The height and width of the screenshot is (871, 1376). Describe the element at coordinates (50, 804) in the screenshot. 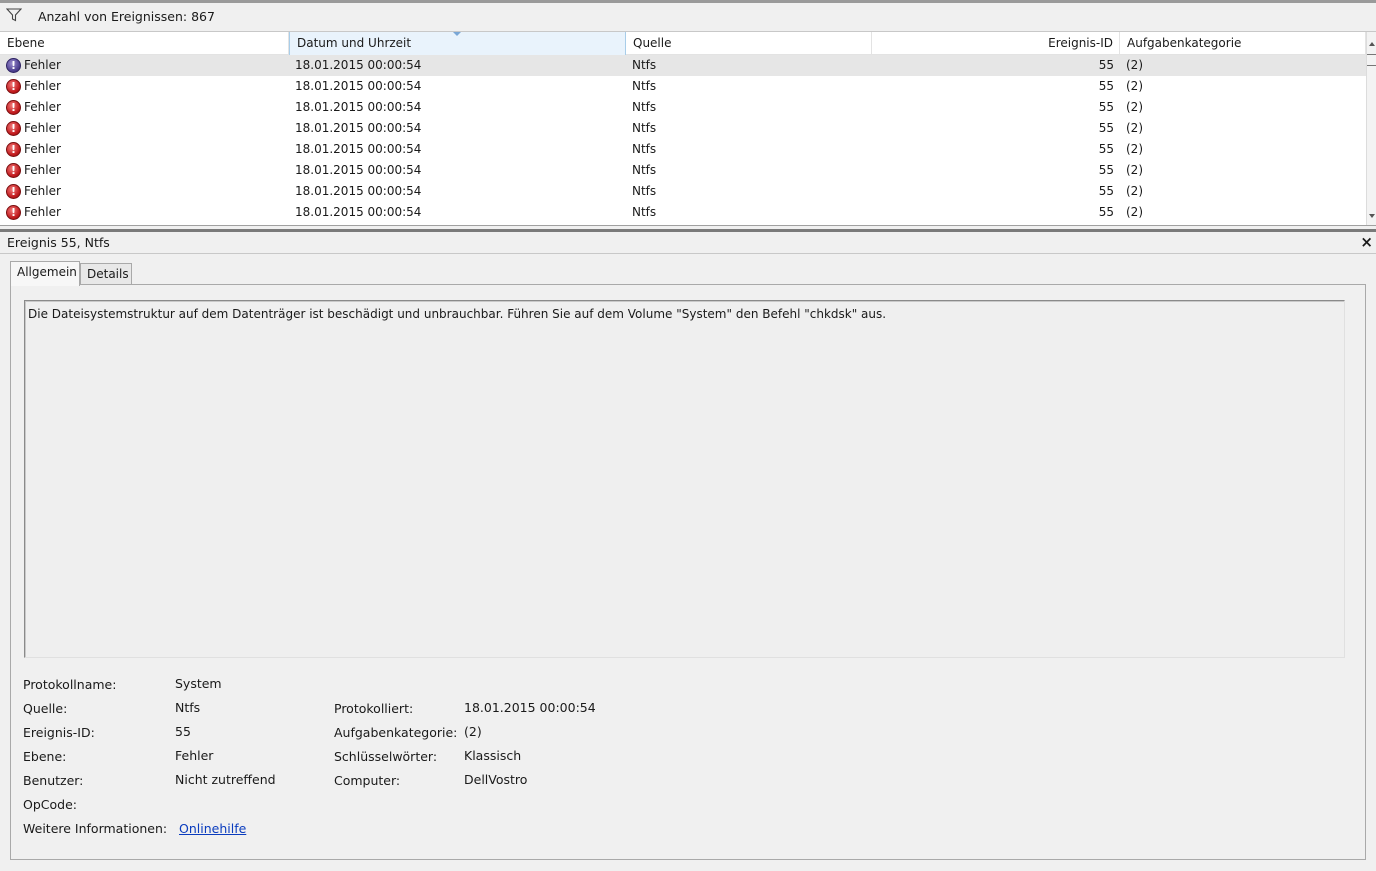

I see `label-opcode: OpCode:` at that location.